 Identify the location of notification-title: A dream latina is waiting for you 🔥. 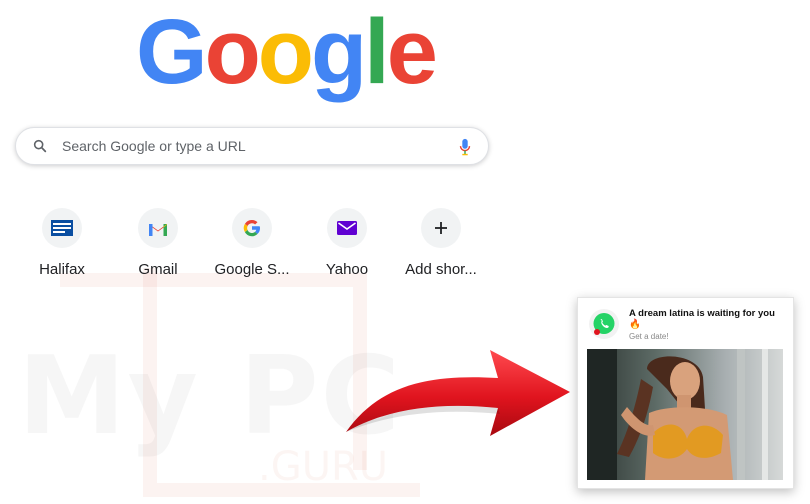
(702, 319).